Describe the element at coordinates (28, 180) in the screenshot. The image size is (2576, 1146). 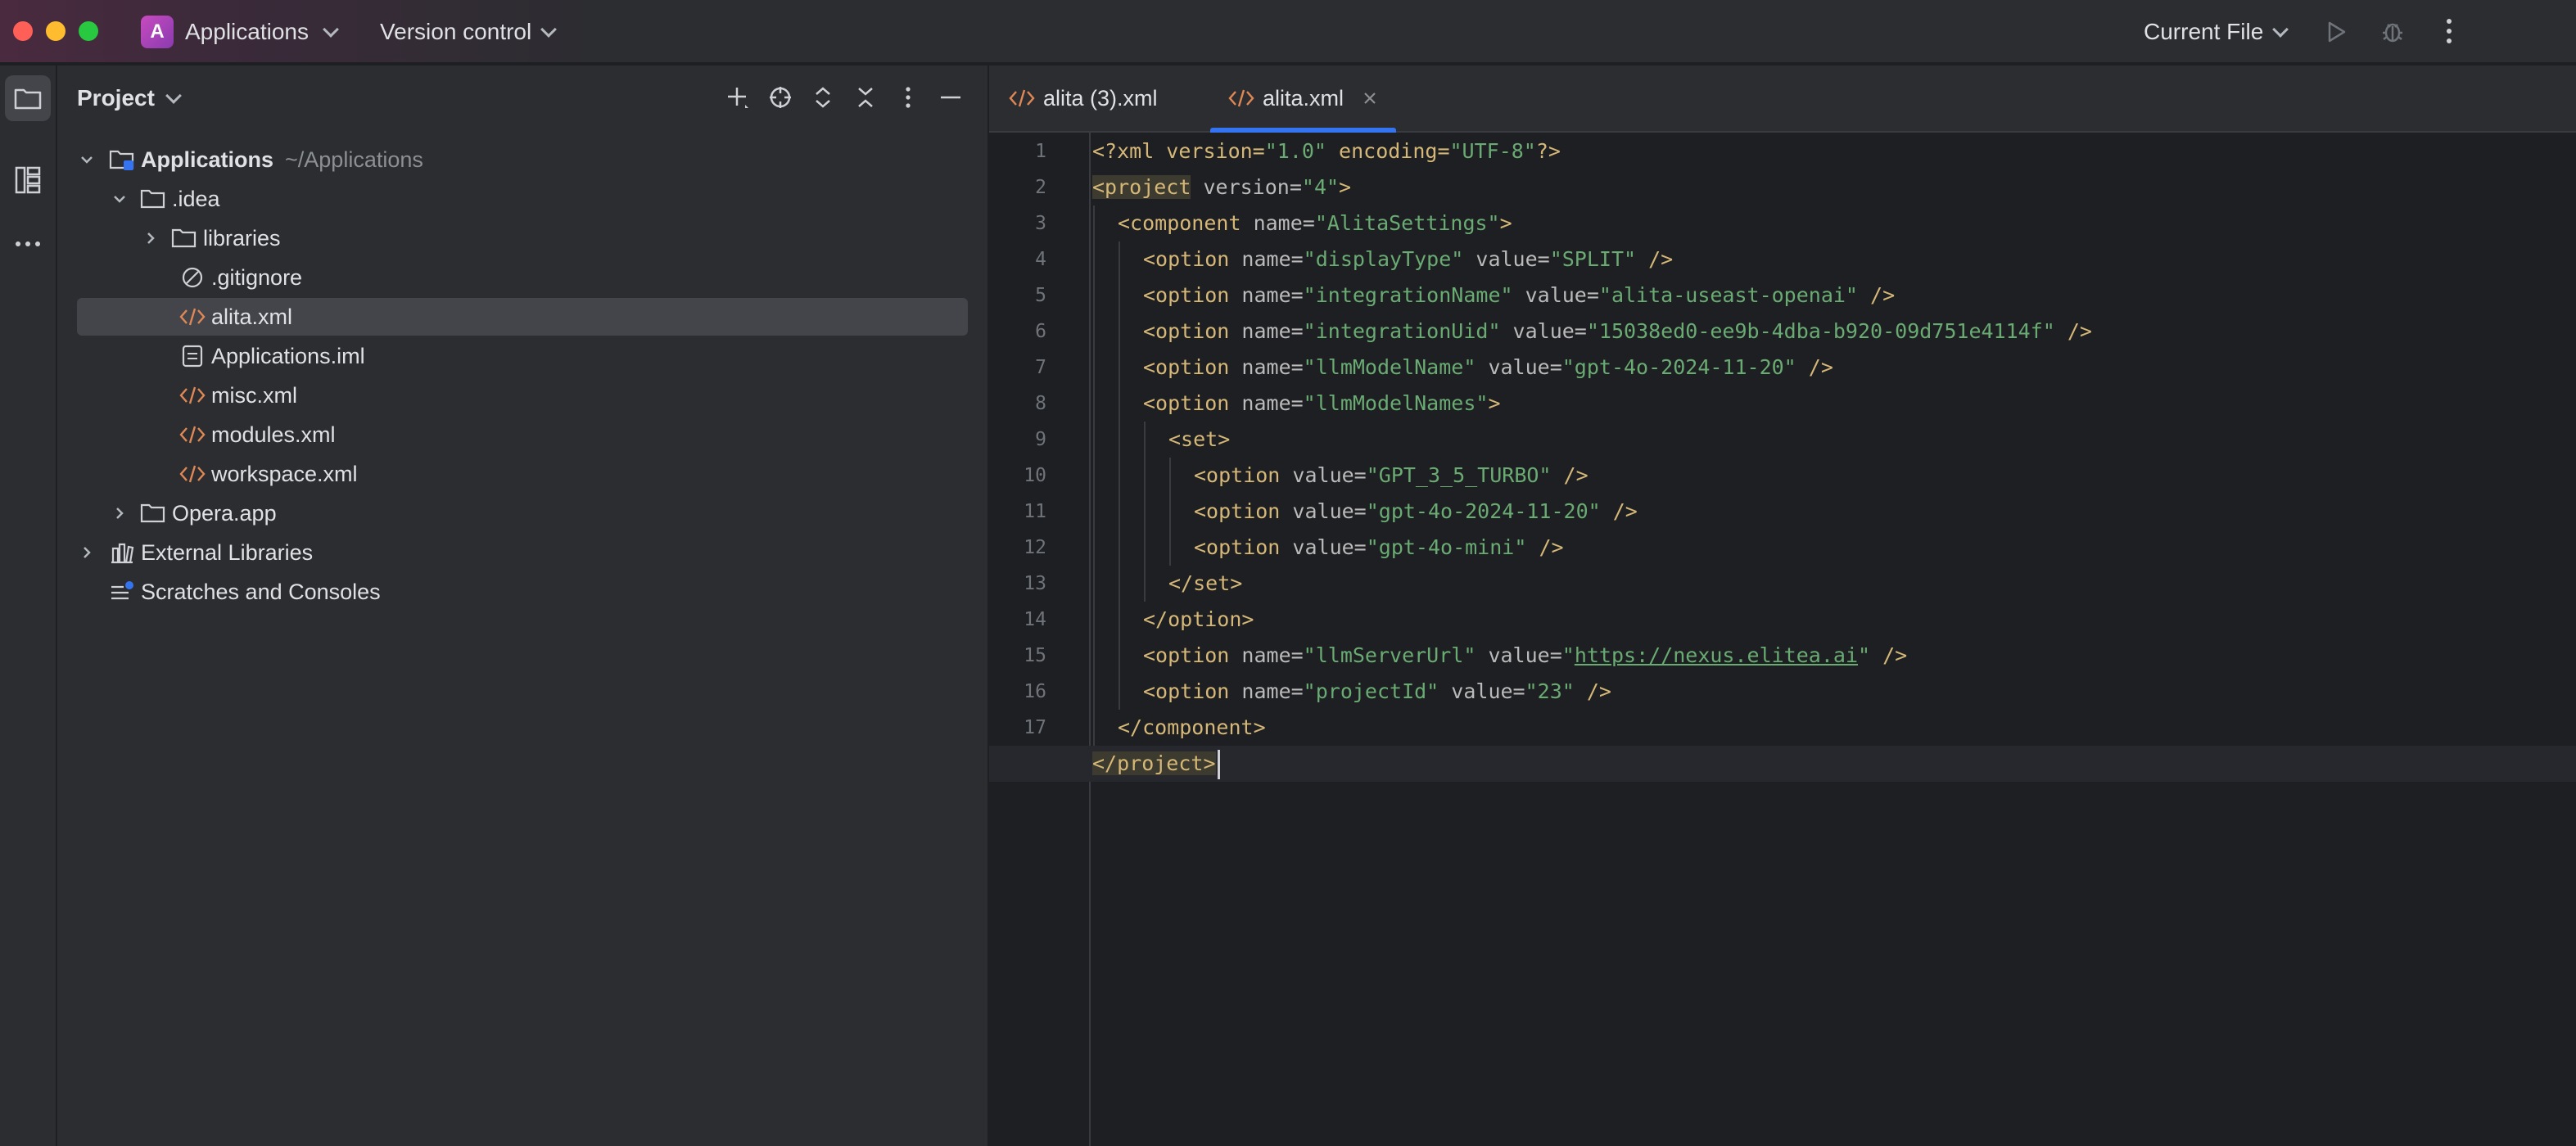
I see `structure-tool-button` at that location.